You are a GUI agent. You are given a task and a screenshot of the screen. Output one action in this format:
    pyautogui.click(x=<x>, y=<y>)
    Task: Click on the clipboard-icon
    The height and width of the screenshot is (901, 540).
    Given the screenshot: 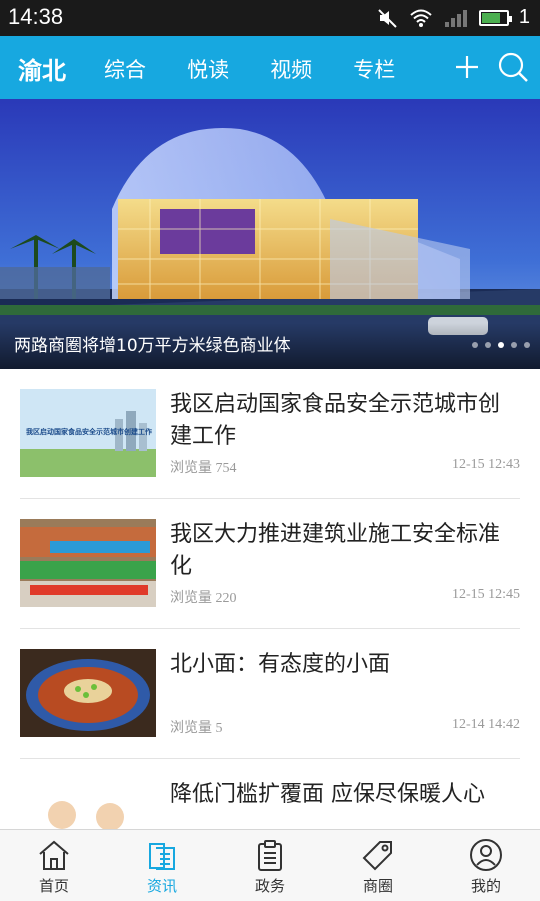 What is the action you would take?
    pyautogui.click(x=270, y=855)
    